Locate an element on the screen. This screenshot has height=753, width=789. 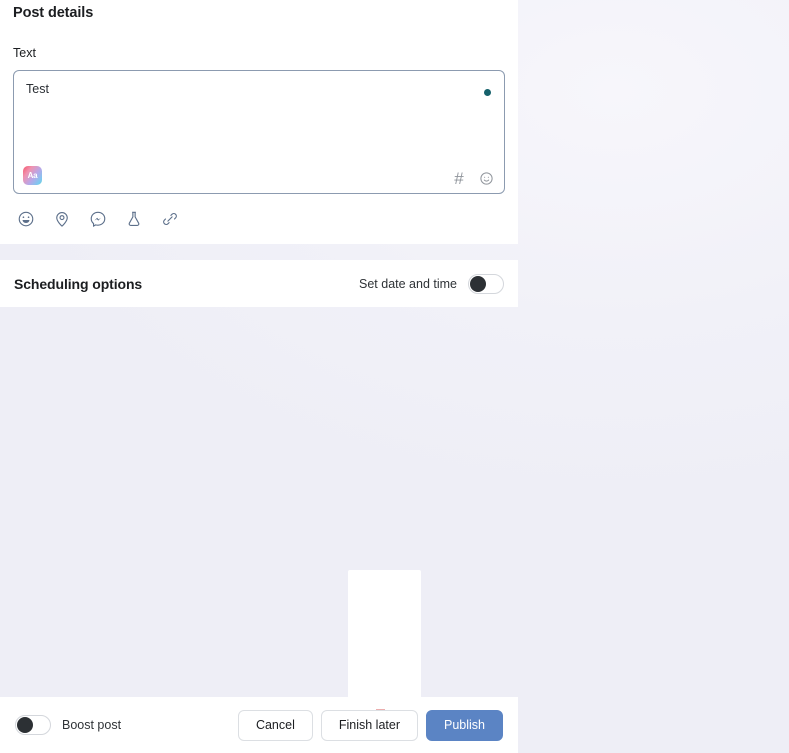
location-pin-icon is located at coordinates (61, 218).